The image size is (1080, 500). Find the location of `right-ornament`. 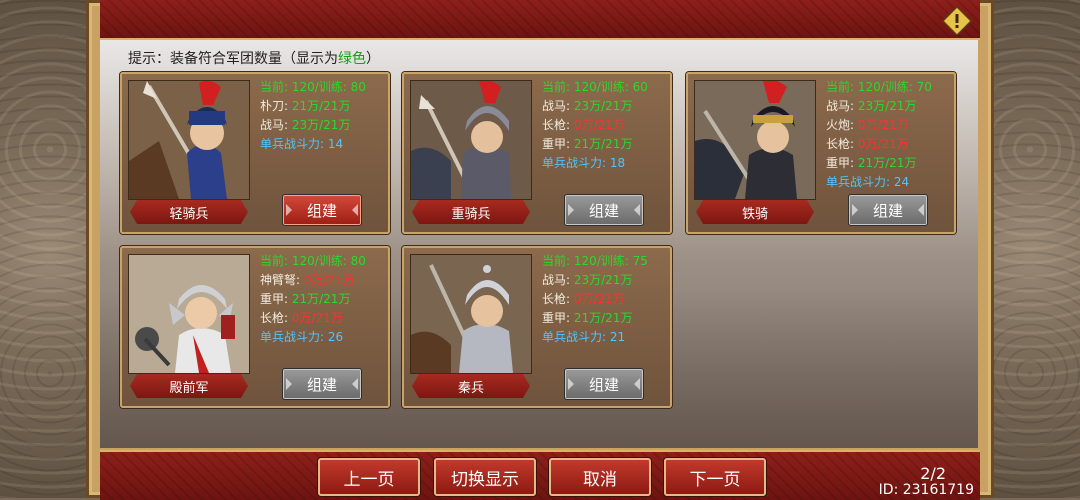

right-ornament is located at coordinates (1030, 249).